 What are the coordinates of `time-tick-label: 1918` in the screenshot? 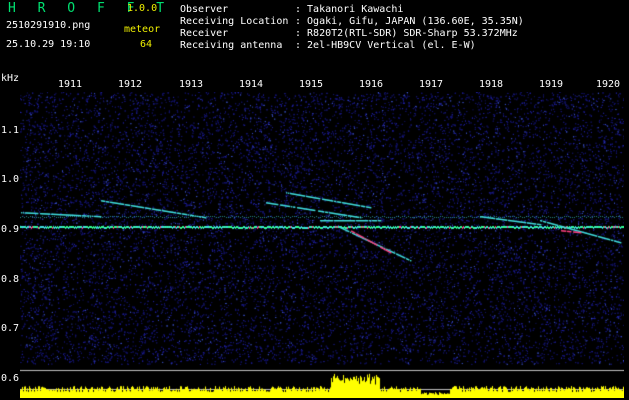 It's located at (491, 84).